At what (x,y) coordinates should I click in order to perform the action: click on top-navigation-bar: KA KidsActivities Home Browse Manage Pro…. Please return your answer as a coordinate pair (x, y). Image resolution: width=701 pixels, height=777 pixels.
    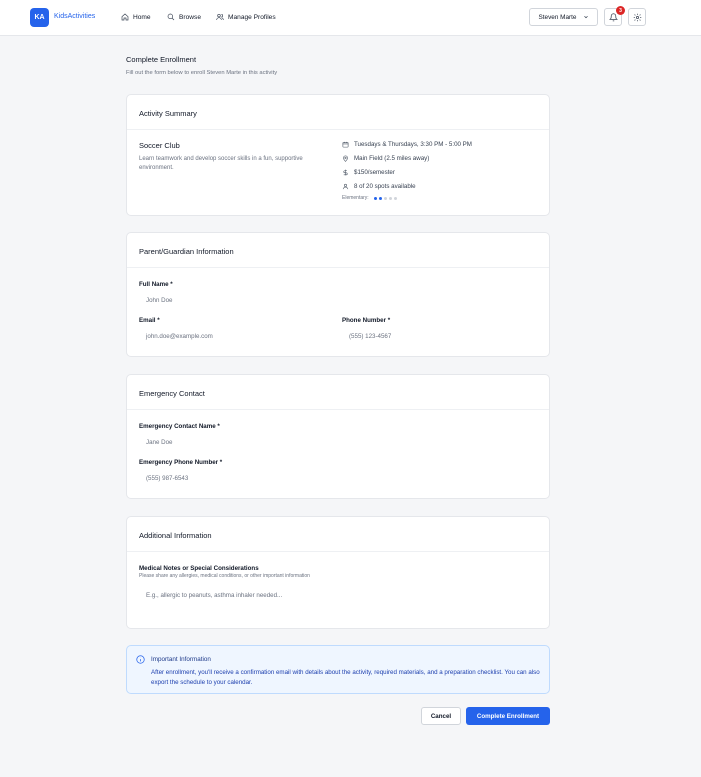
    Looking at the image, I should click on (350, 18).